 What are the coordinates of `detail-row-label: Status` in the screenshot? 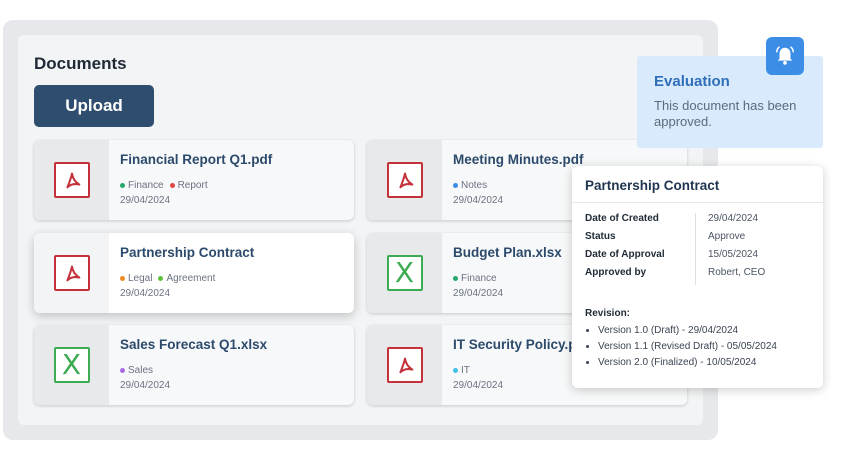 It's located at (640, 240).